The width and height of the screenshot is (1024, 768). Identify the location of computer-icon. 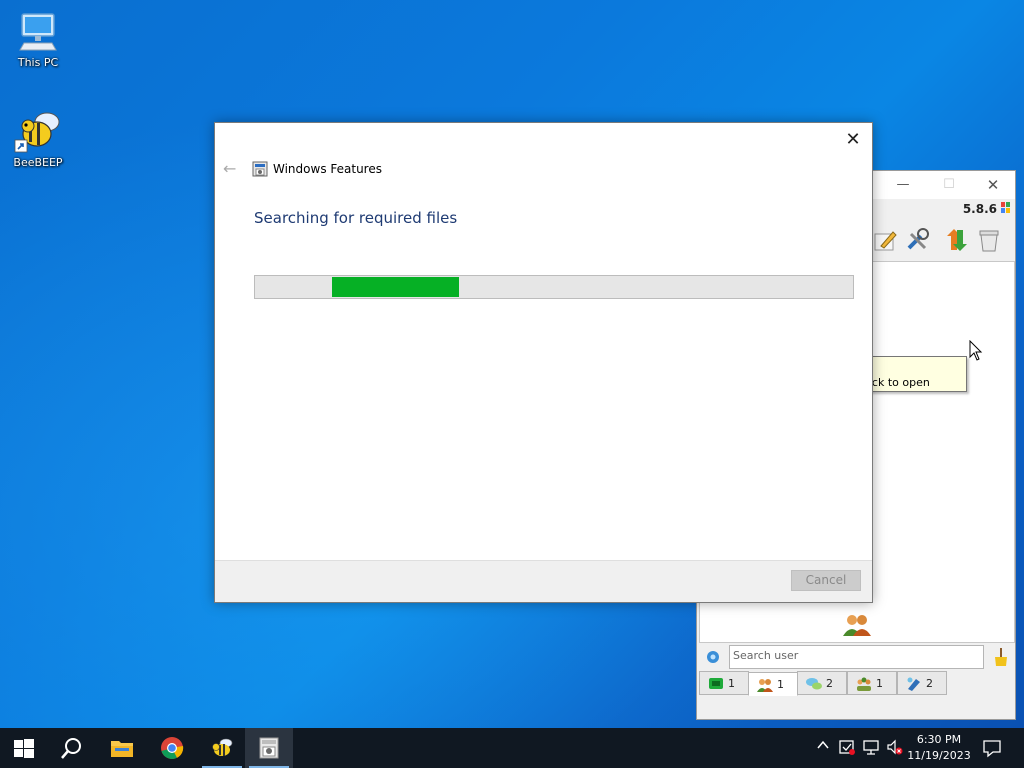
(38, 32).